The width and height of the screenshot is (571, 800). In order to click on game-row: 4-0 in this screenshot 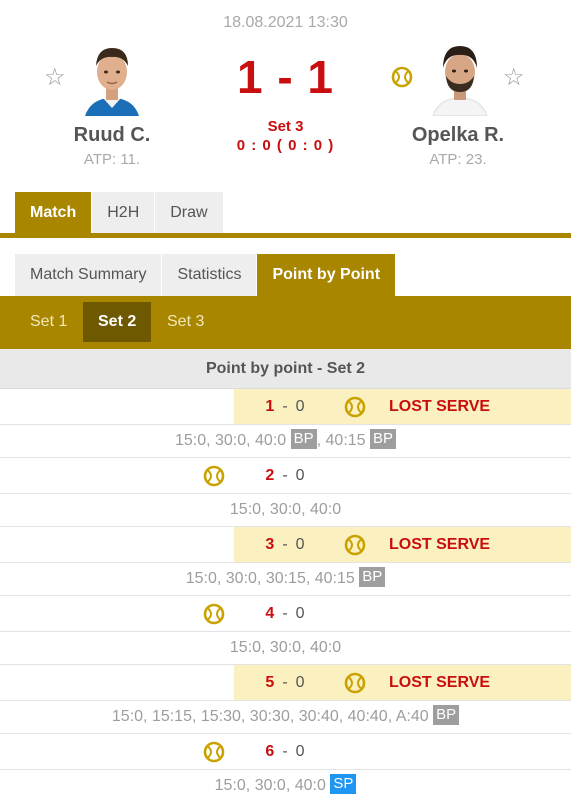, I will do `click(285, 614)`.